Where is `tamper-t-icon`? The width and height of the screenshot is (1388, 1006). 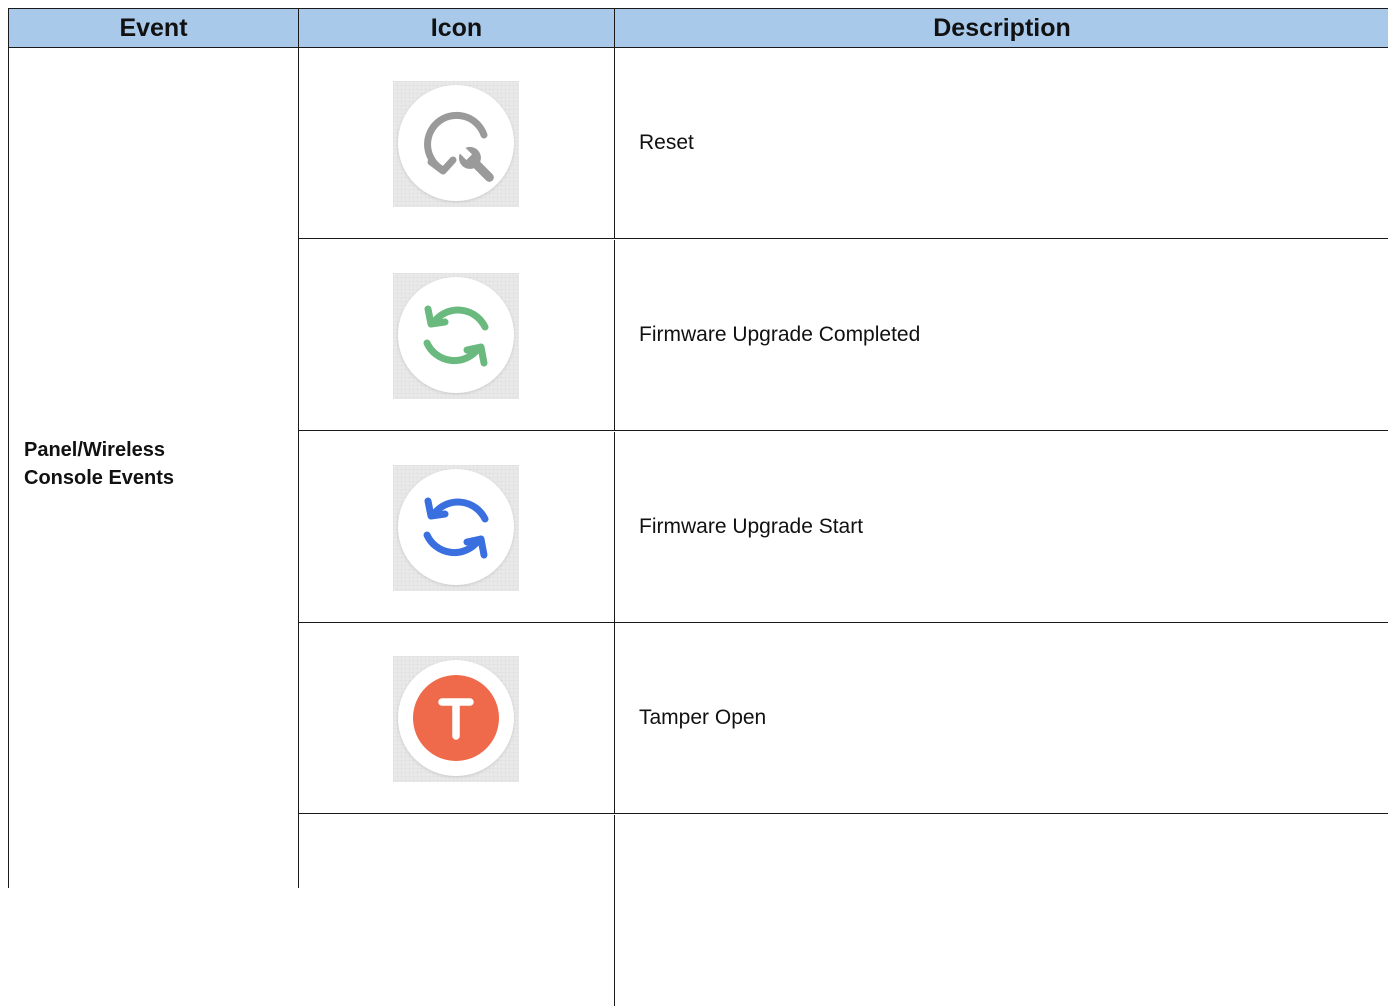
tamper-t-icon is located at coordinates (456, 718).